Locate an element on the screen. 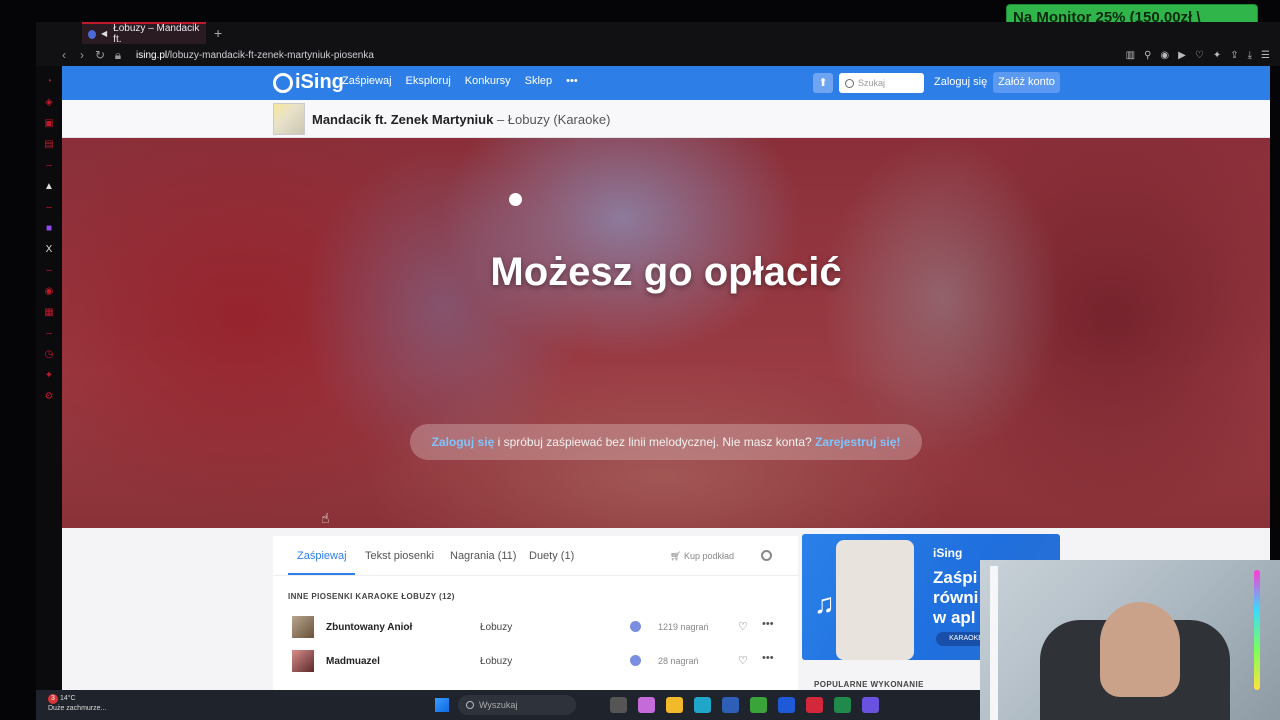 The width and height of the screenshot is (1280, 720). popular-performance-heading: POPULARNE WYKONANIE is located at coordinates (869, 684).